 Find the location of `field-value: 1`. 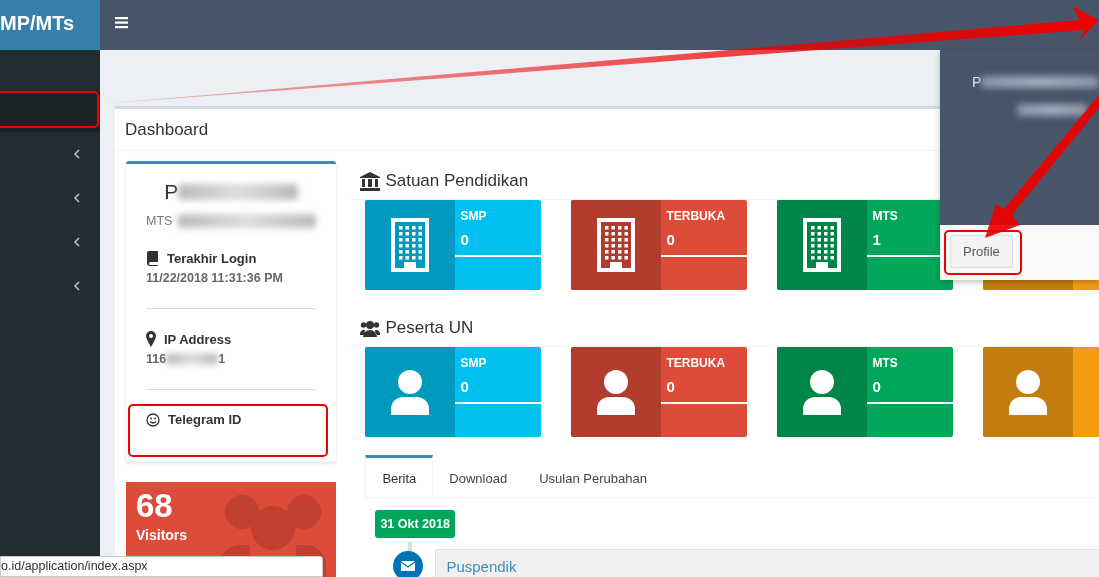

field-value: 1 is located at coordinates (222, 359).